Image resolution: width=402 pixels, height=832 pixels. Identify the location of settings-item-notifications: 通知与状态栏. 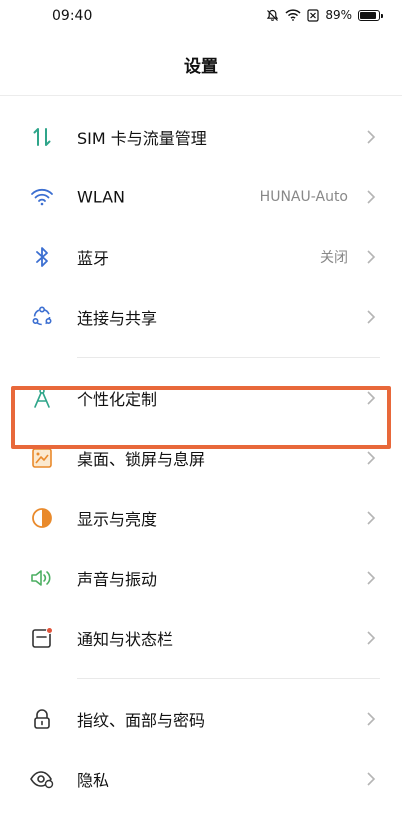
(201, 638).